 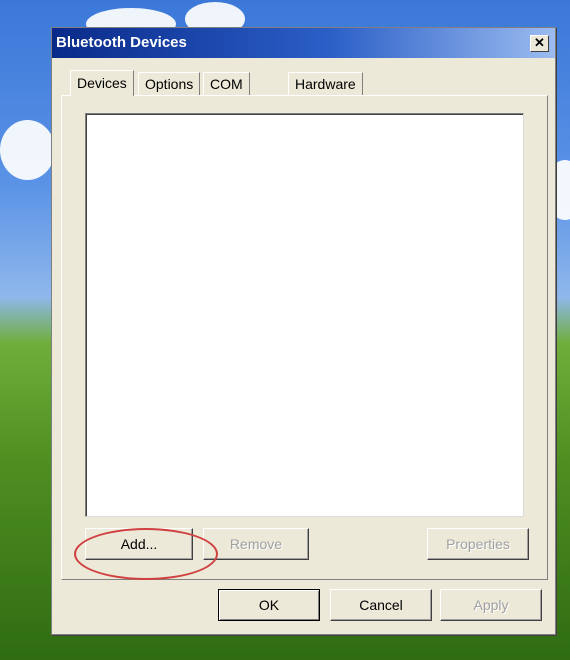 I want to click on close-icon: ✕, so click(x=539, y=42).